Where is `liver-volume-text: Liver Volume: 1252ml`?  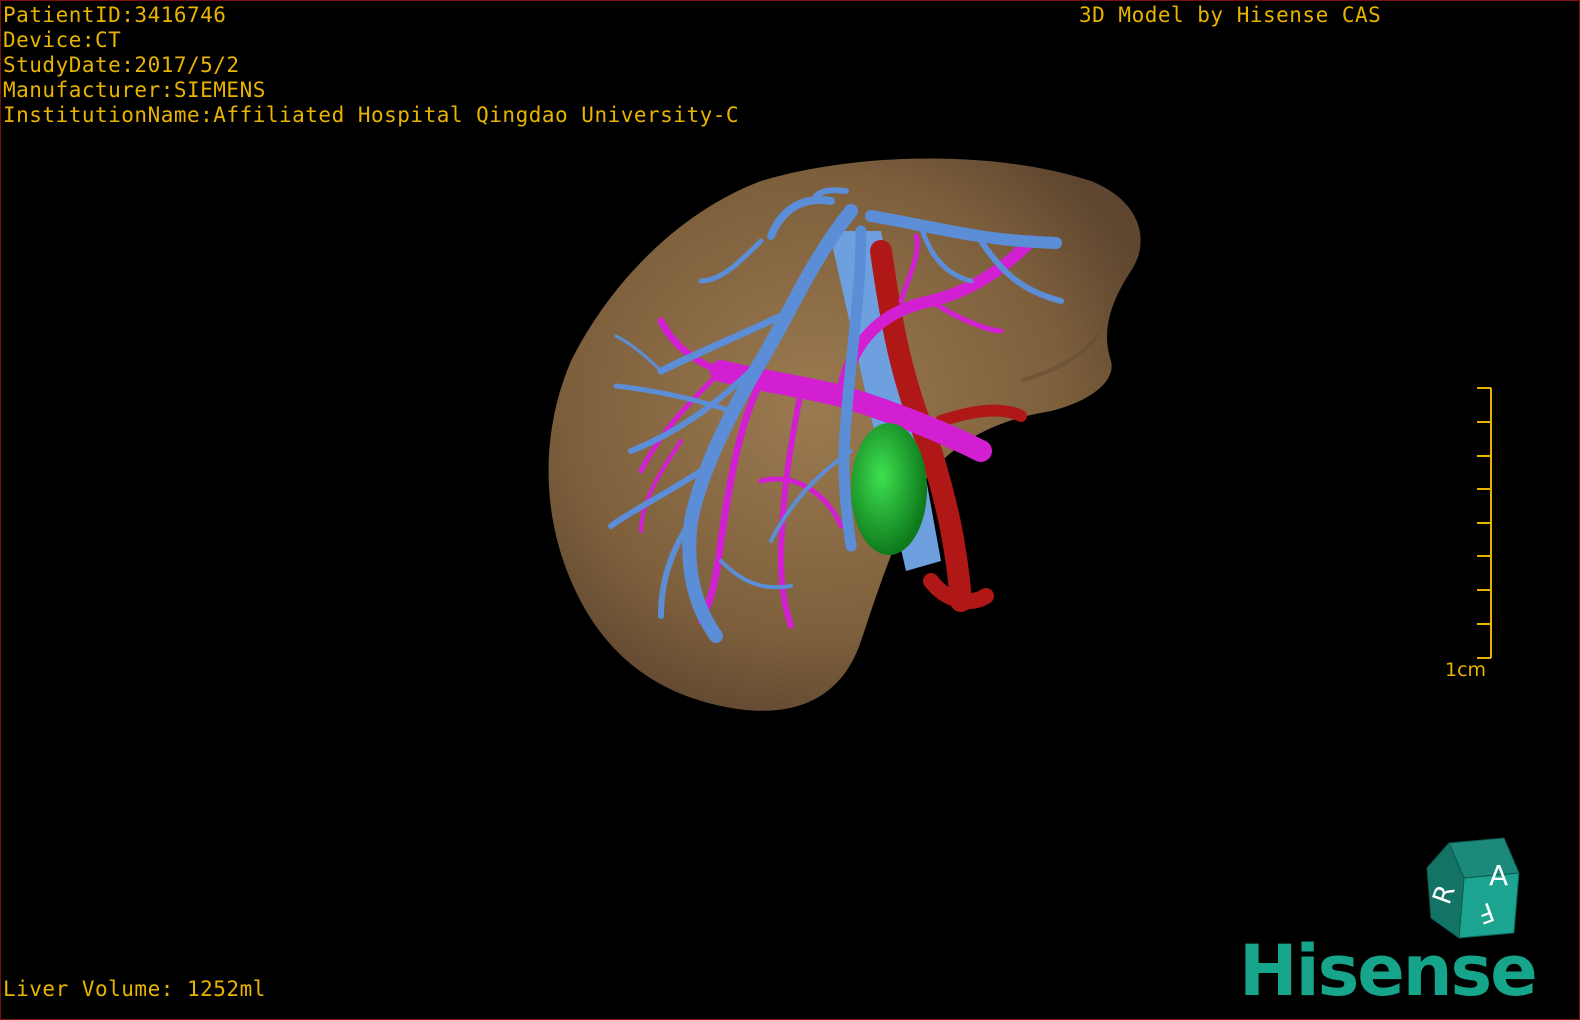
liver-volume-text: Liver Volume: 1252ml is located at coordinates (134, 989).